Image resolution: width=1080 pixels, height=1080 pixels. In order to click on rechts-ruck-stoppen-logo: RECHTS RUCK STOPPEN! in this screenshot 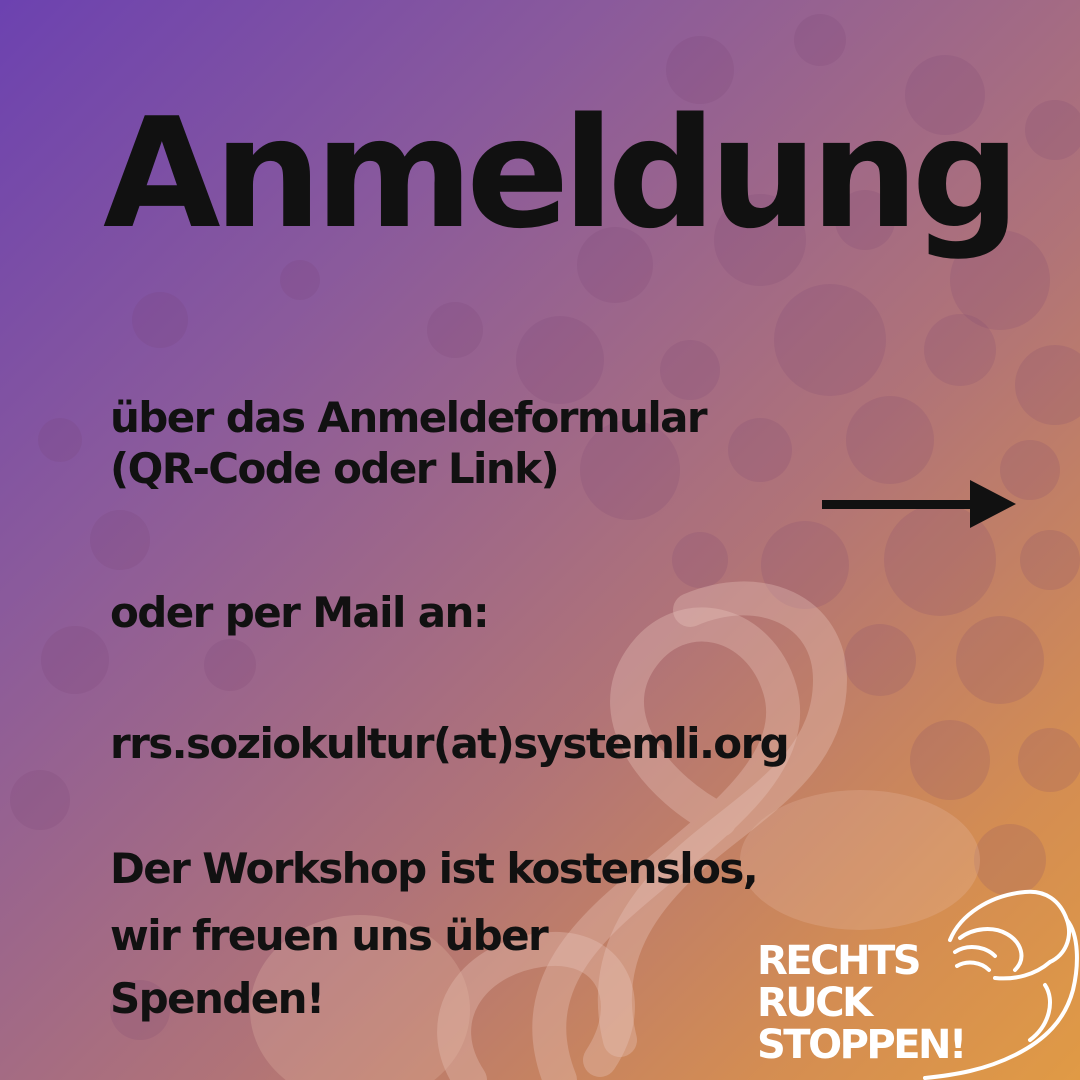, I will do `click(912, 980)`.